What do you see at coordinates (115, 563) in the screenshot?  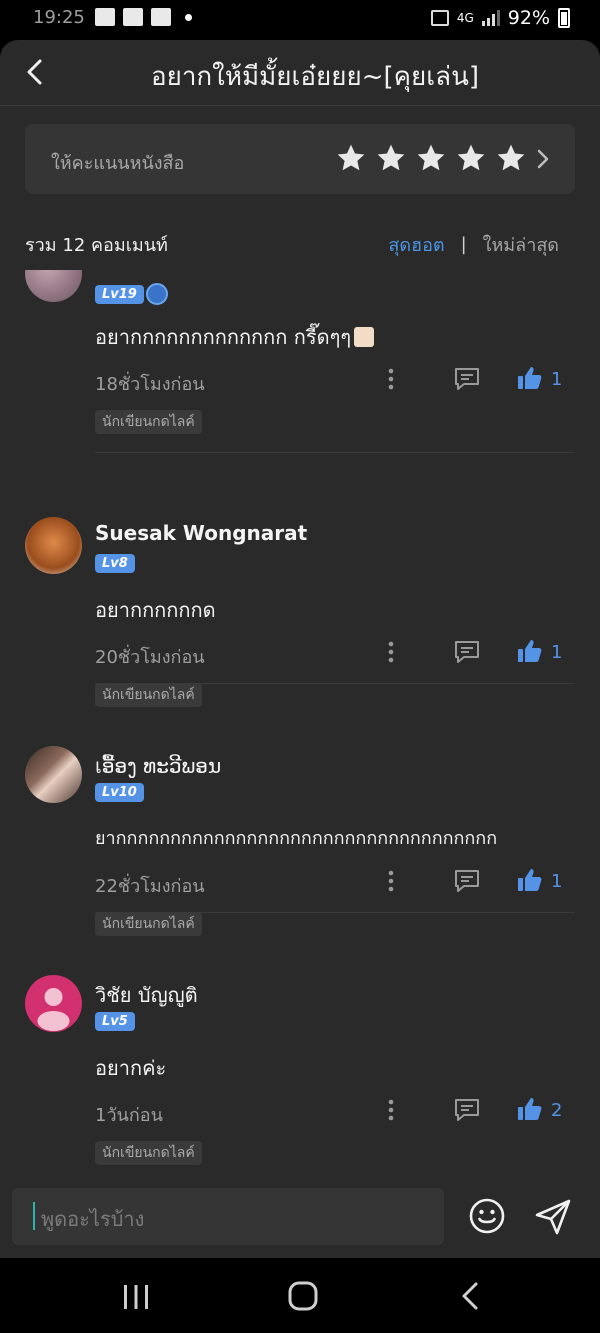 I see `level-badge: Lv8` at bounding box center [115, 563].